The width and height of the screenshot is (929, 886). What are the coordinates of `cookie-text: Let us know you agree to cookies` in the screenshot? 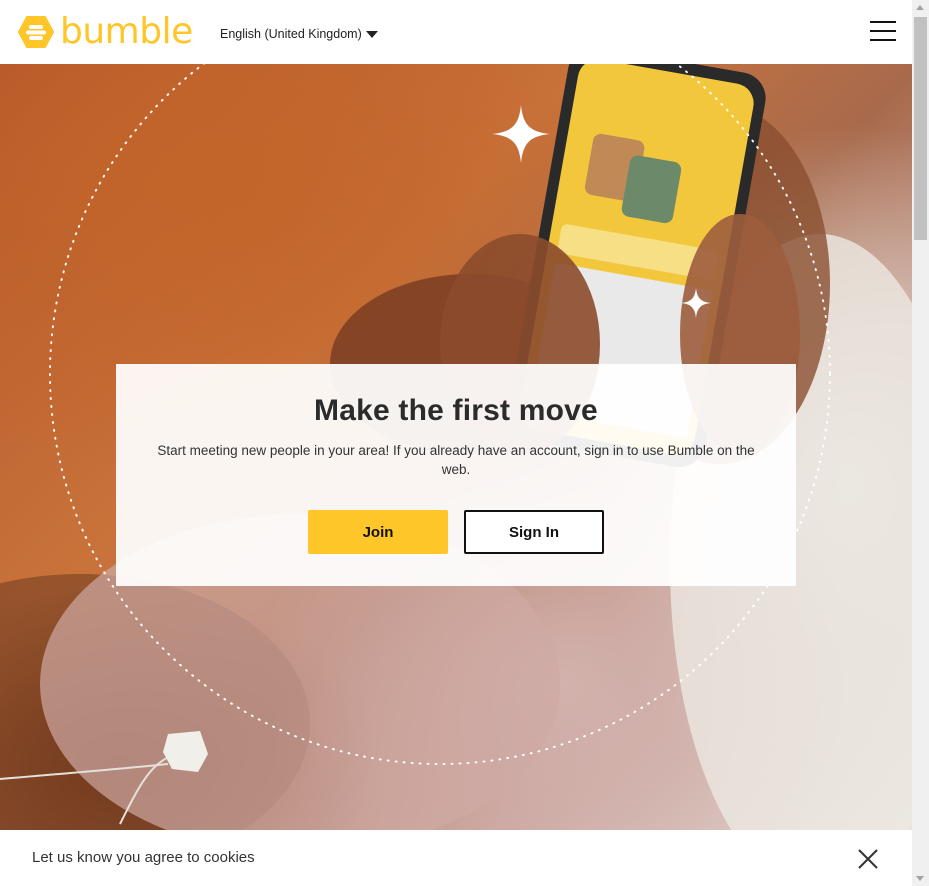 It's located at (143, 857).